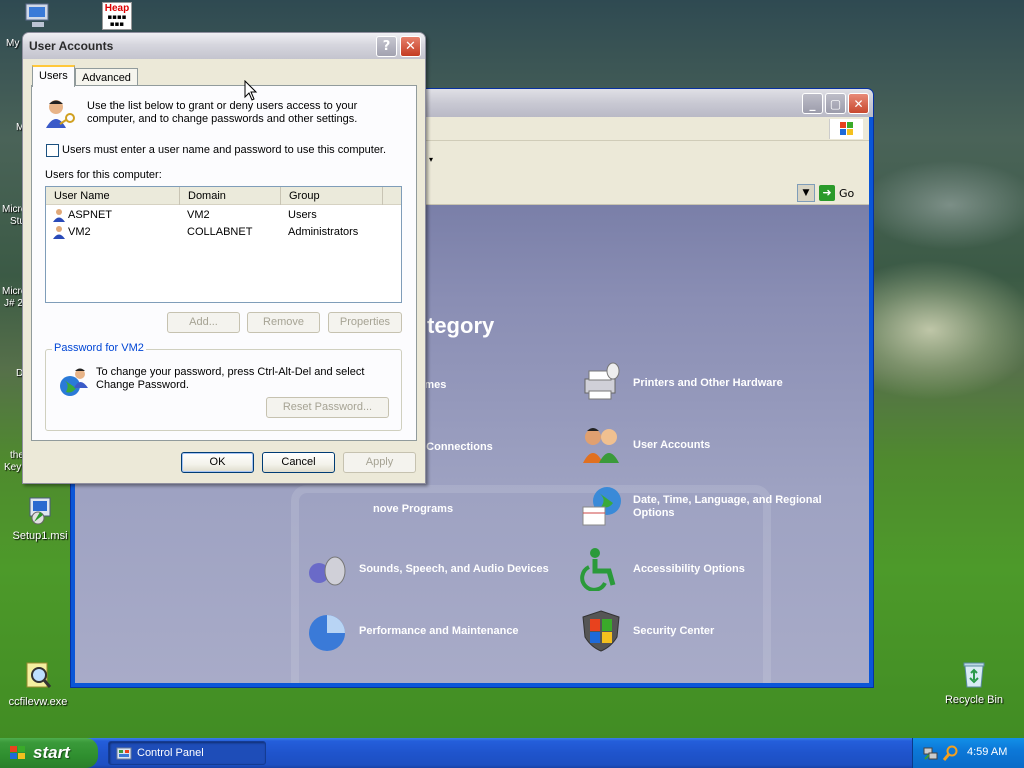 This screenshot has height=768, width=1024. I want to click on cell-username: VM2, so click(79, 232).